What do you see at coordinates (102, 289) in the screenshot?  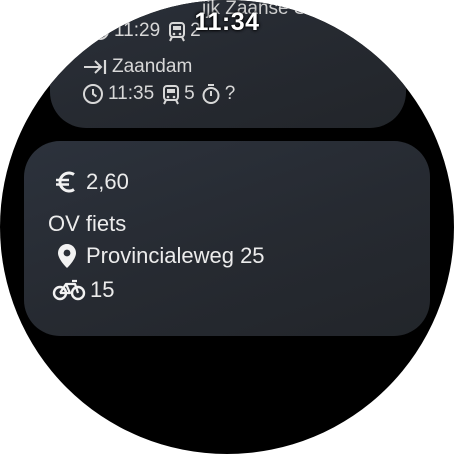 I see `bikes-available: 15` at bounding box center [102, 289].